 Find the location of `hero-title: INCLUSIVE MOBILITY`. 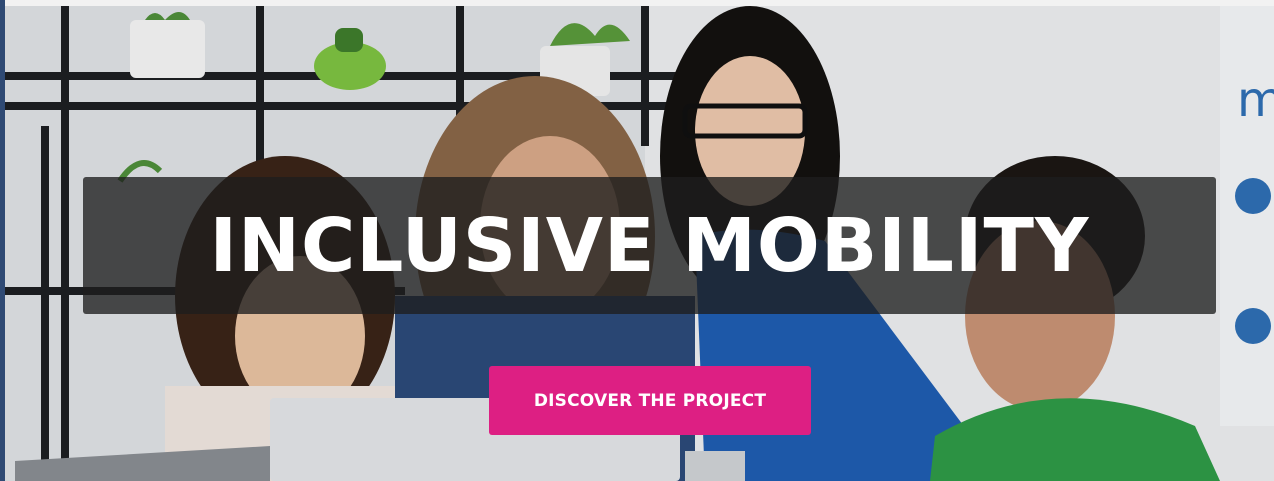

hero-title: INCLUSIVE MOBILITY is located at coordinates (649, 245).